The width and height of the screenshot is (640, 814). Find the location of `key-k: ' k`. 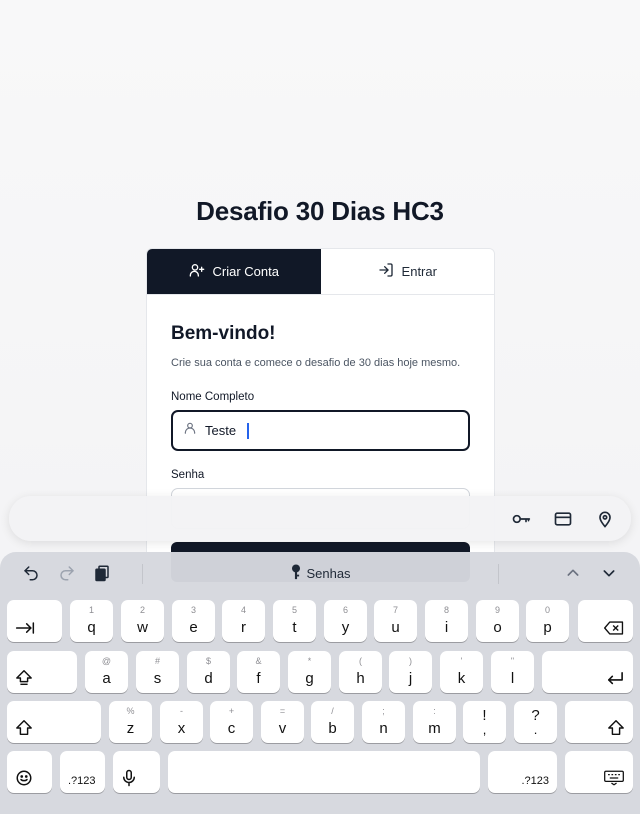

key-k: ' k is located at coordinates (461, 672).